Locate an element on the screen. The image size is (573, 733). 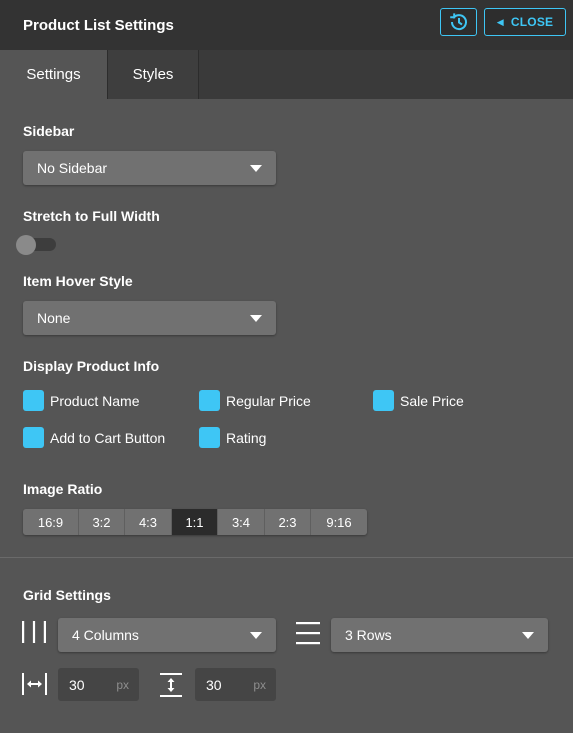
checkbox-regular-price: Regular Price is located at coordinates (255, 400).